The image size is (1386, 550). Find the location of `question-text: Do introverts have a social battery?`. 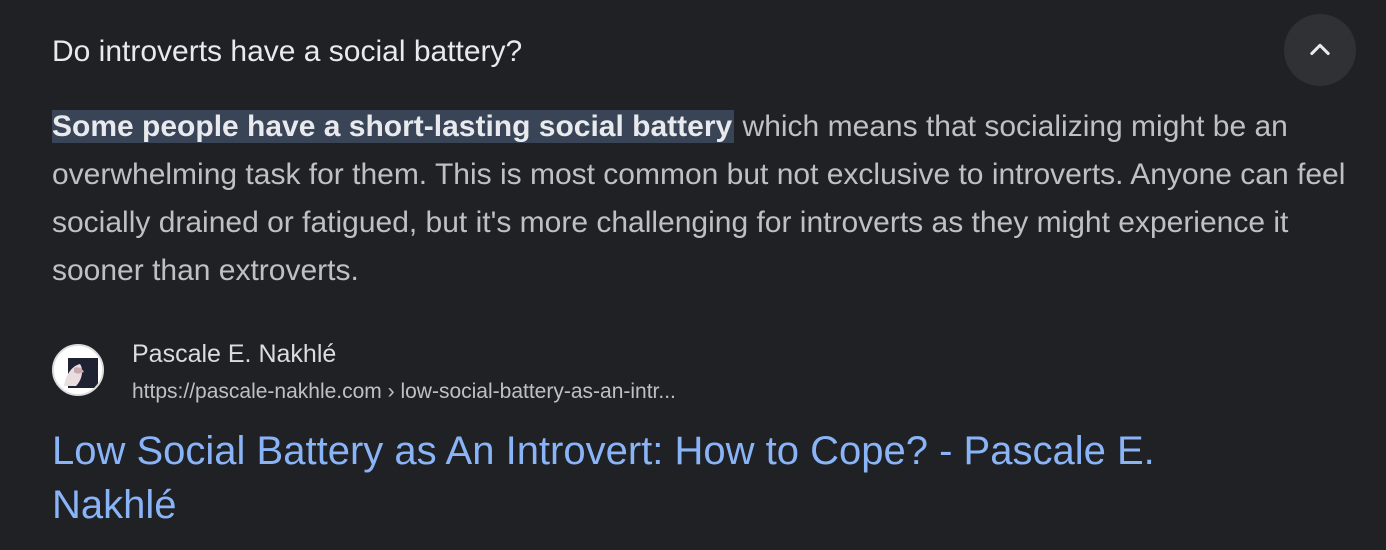

question-text: Do introverts have a social battery? is located at coordinates (287, 52).